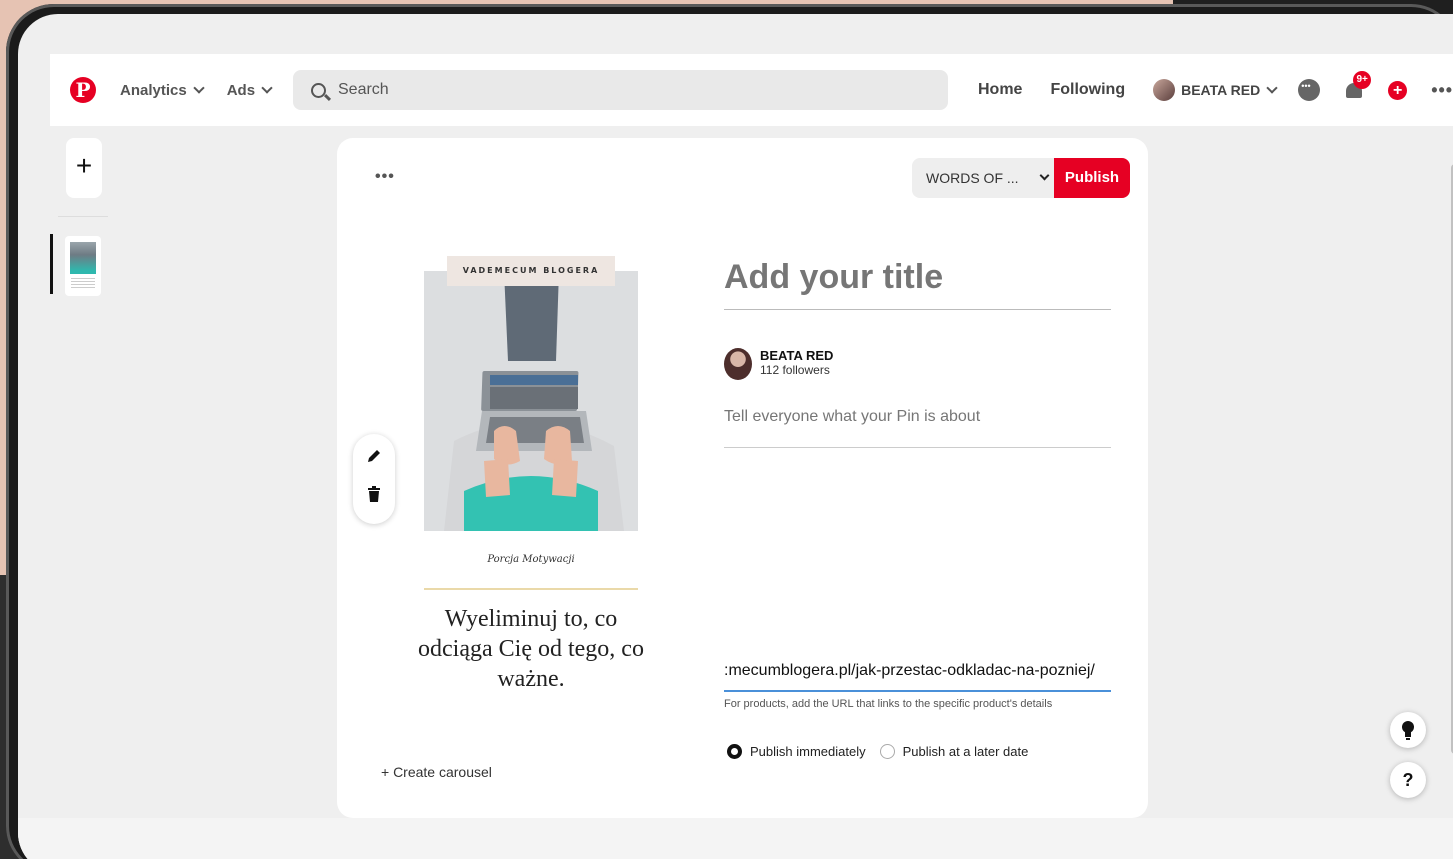  I want to click on notifications-badge: 9+, so click(1362, 80).